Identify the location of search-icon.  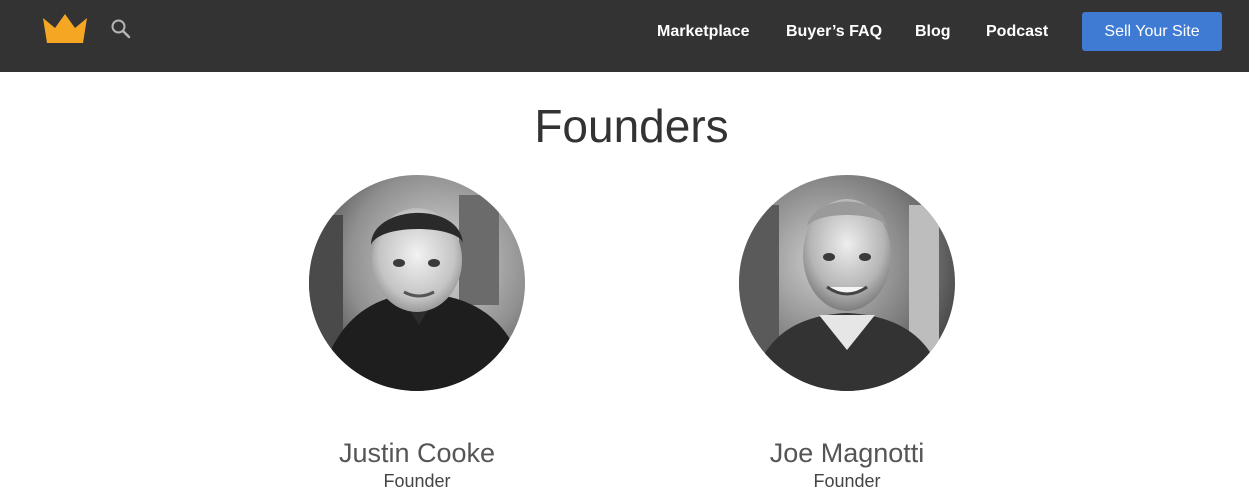
(121, 29).